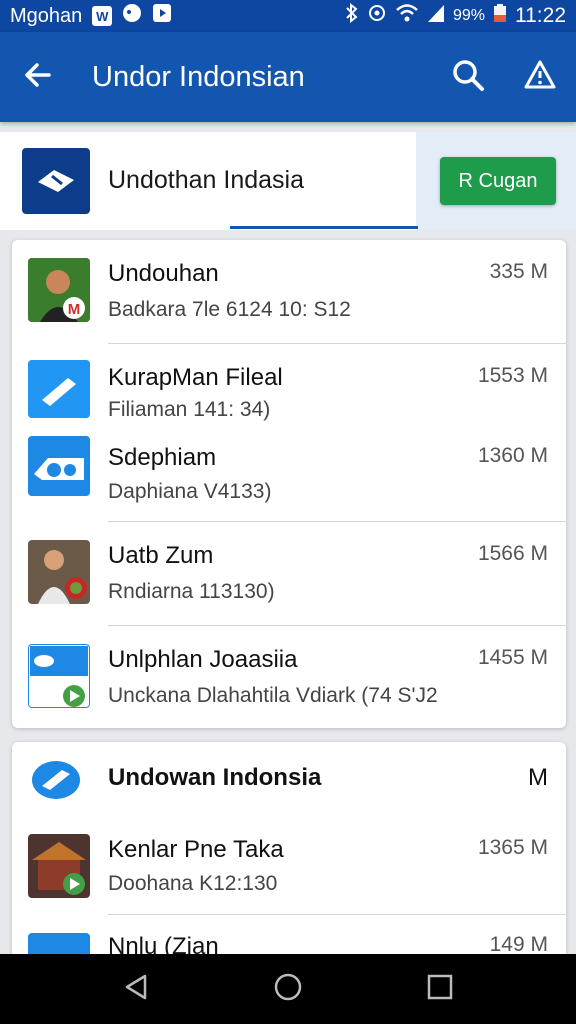 The width and height of the screenshot is (576, 1024). Describe the element at coordinates (500, 16) in the screenshot. I see `battery-icon` at that location.